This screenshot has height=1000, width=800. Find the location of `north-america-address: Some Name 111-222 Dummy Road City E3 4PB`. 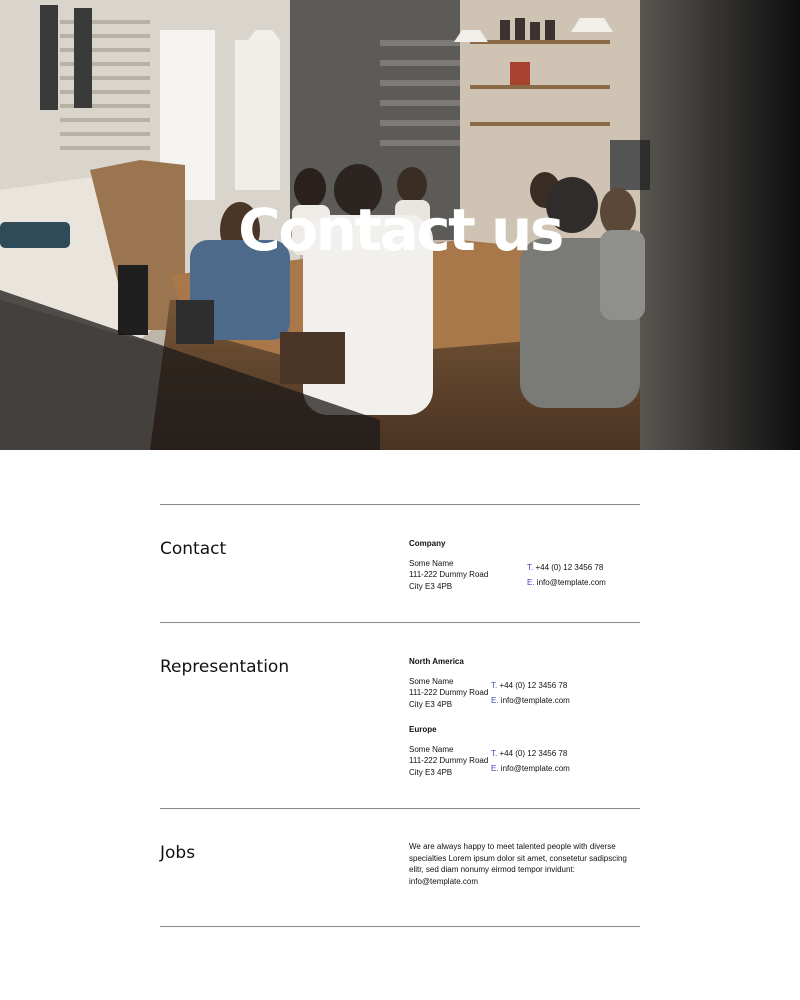

north-america-address: Some Name 111-222 Dummy Road City E3 4PB is located at coordinates (448, 693).